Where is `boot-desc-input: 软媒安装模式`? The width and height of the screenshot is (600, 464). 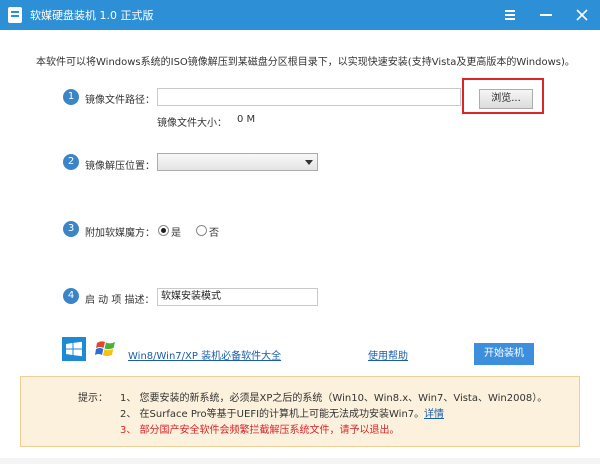 boot-desc-input: 软媒安装模式 is located at coordinates (237, 297).